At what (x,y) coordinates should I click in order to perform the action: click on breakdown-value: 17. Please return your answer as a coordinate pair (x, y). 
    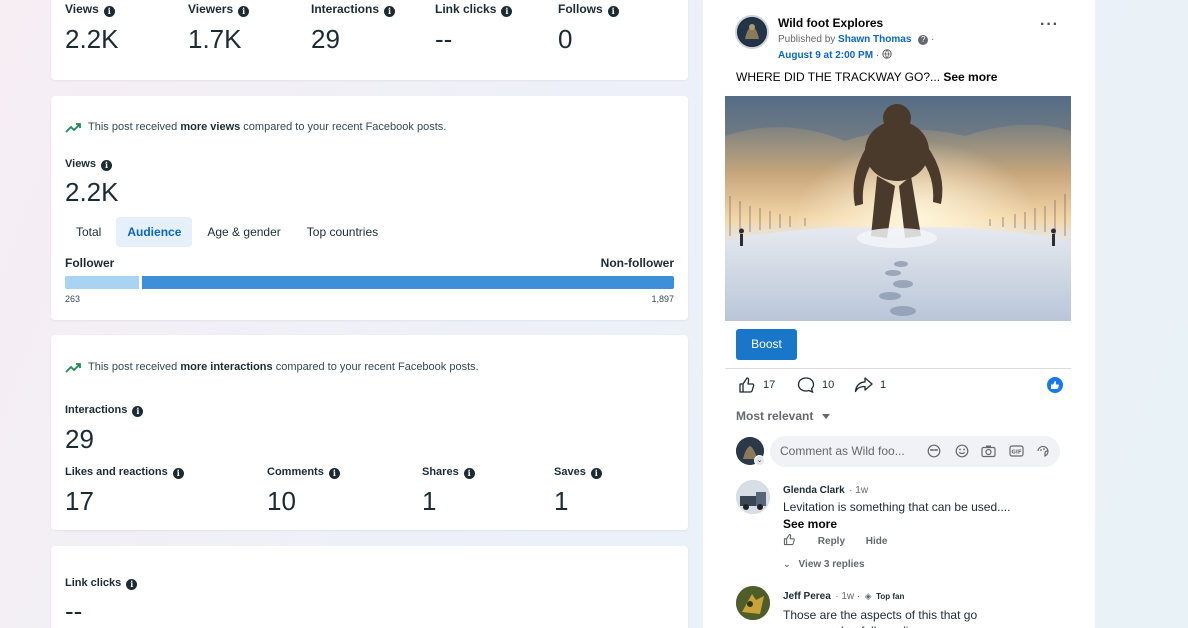
    Looking at the image, I should click on (79, 501).